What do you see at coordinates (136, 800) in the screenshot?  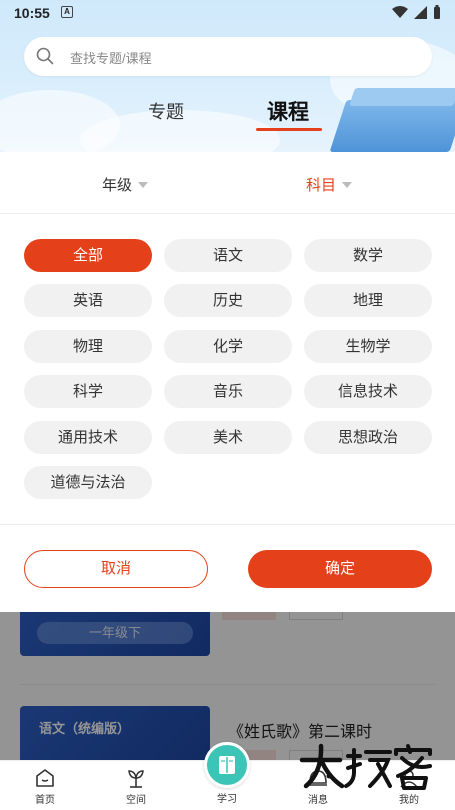 I see `nav-space-label: 空间` at bounding box center [136, 800].